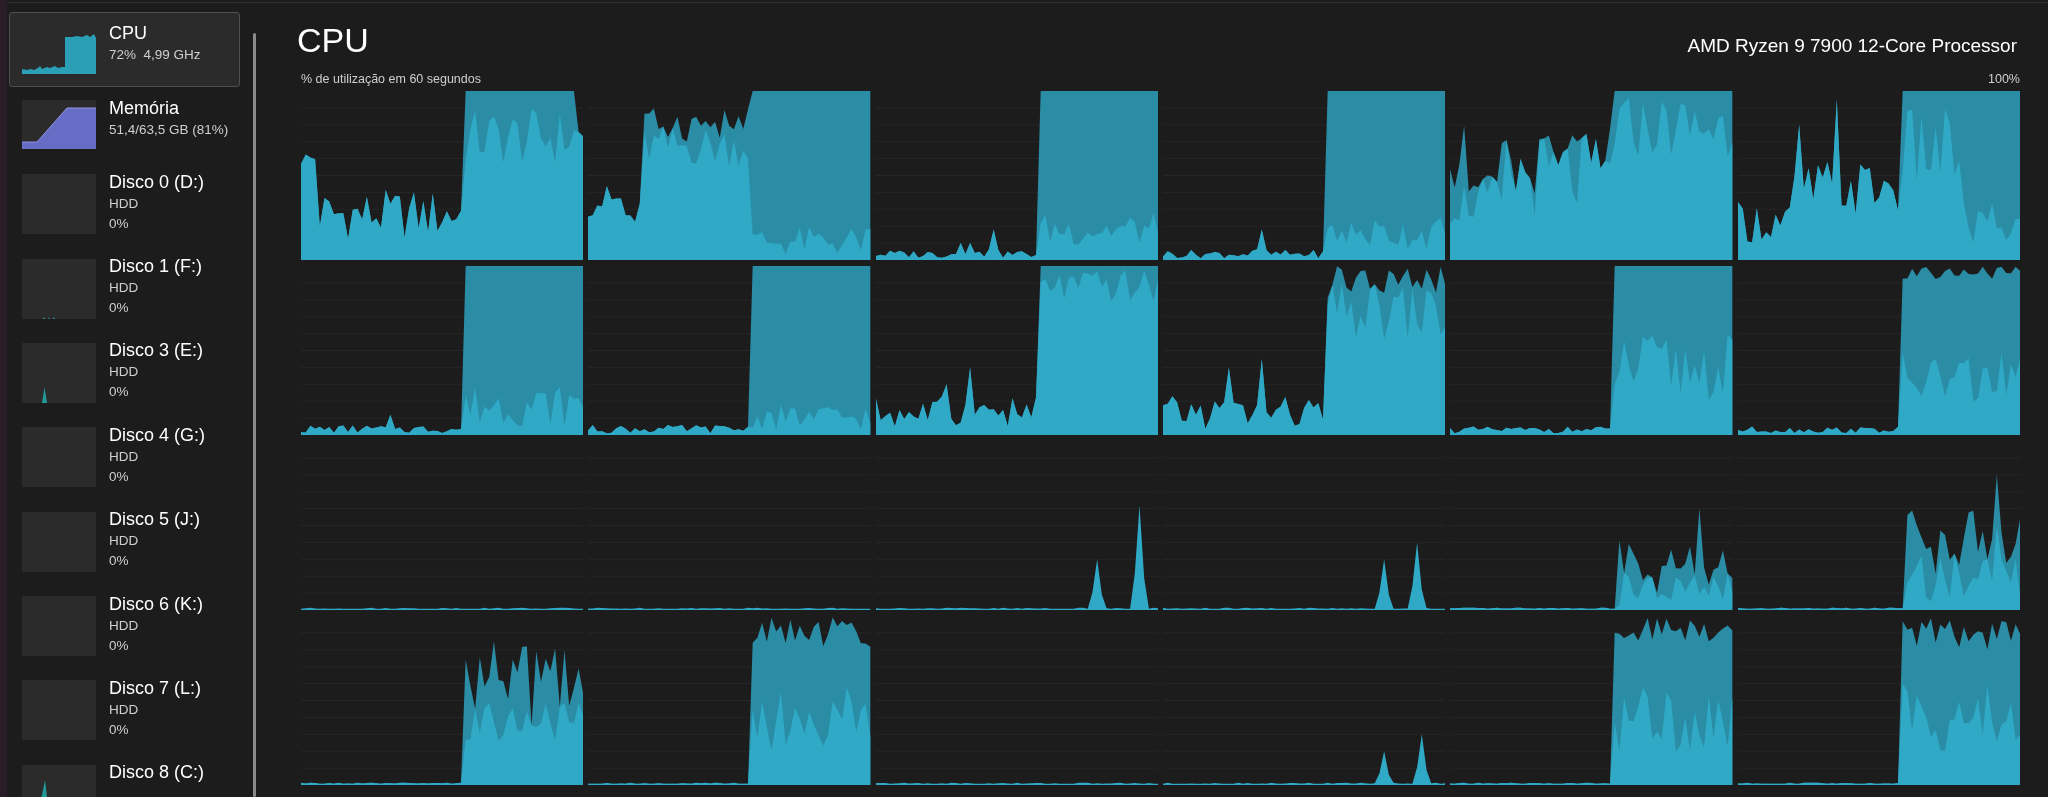 The width and height of the screenshot is (2048, 797). I want to click on sidebar-item: Memória 51,4/63,5 GB (81%), so click(124, 124).